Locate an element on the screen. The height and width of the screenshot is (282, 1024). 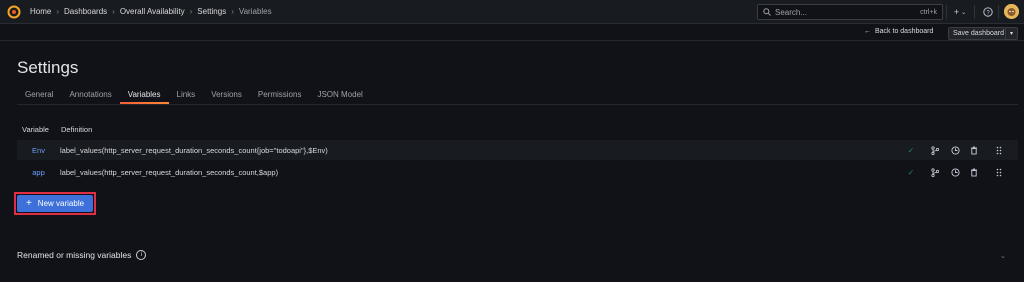
help-button: ? is located at coordinates (988, 12).